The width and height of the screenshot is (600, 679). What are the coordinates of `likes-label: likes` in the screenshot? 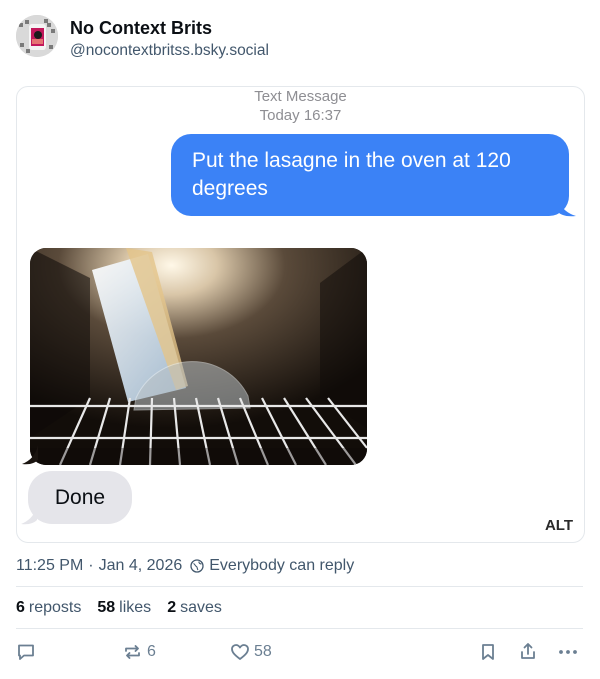 It's located at (135, 607).